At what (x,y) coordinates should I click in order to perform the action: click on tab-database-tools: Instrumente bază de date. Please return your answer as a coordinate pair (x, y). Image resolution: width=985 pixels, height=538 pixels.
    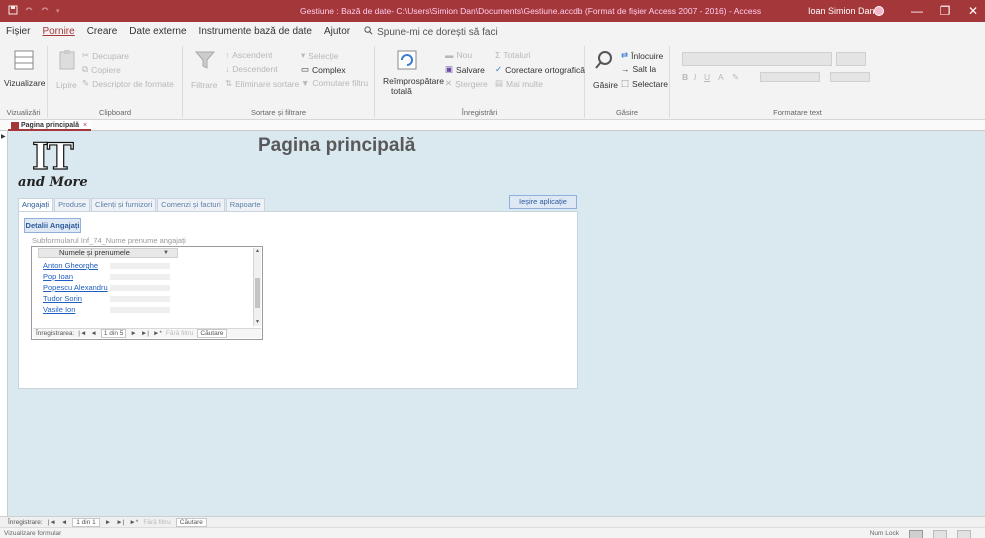
    Looking at the image, I should click on (255, 32).